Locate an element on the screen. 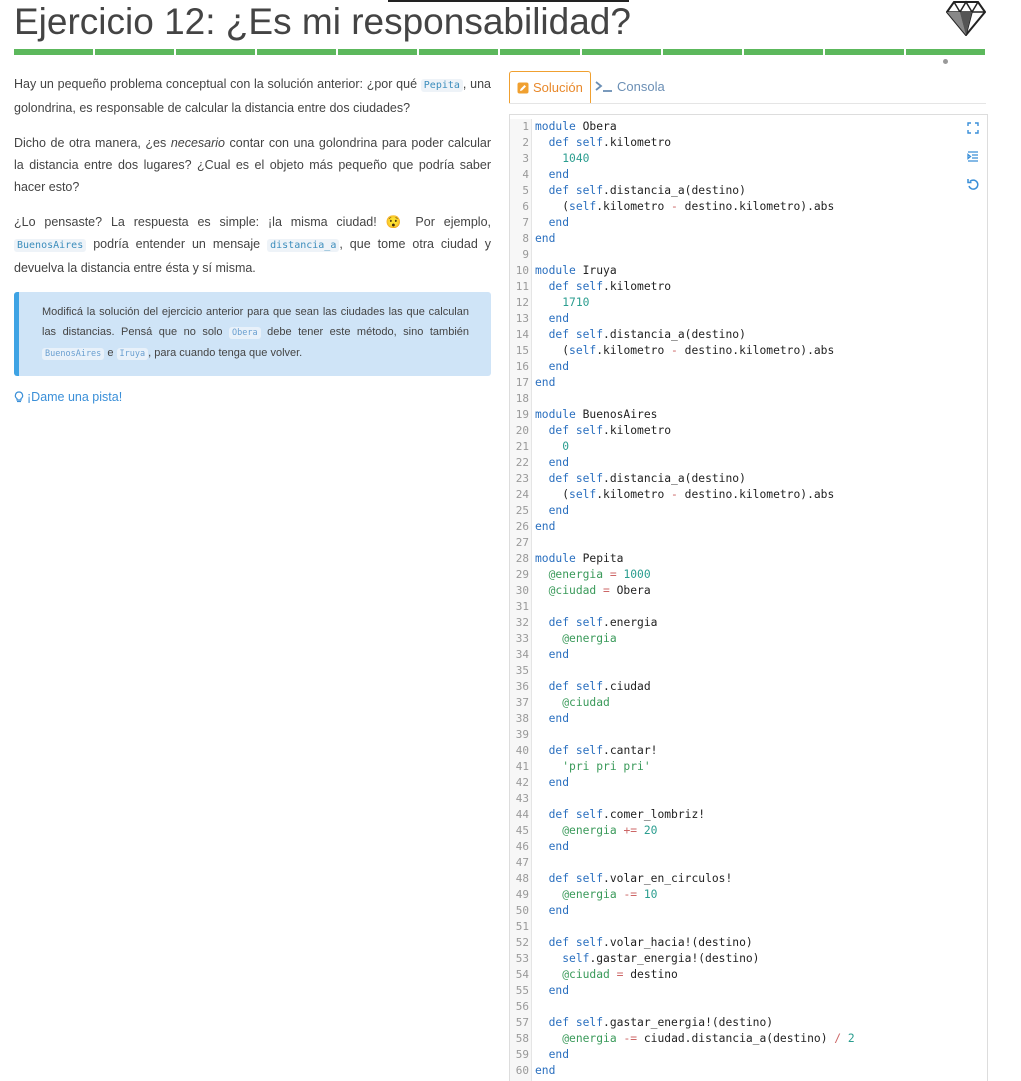  code-line: 'pri pri pri' is located at coordinates (695, 767).